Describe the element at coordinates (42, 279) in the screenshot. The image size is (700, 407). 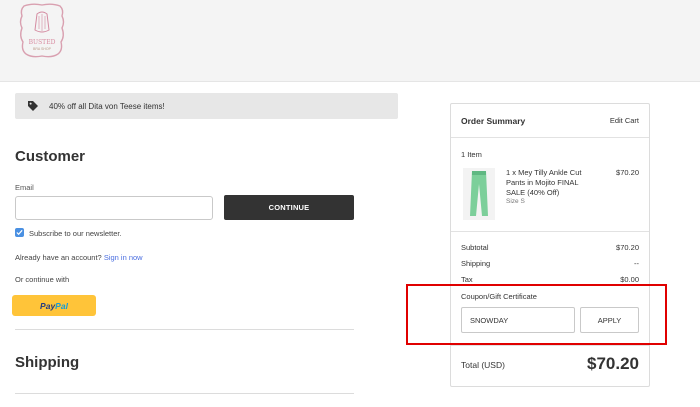
I see `or-continue-label: Or continue with` at that location.